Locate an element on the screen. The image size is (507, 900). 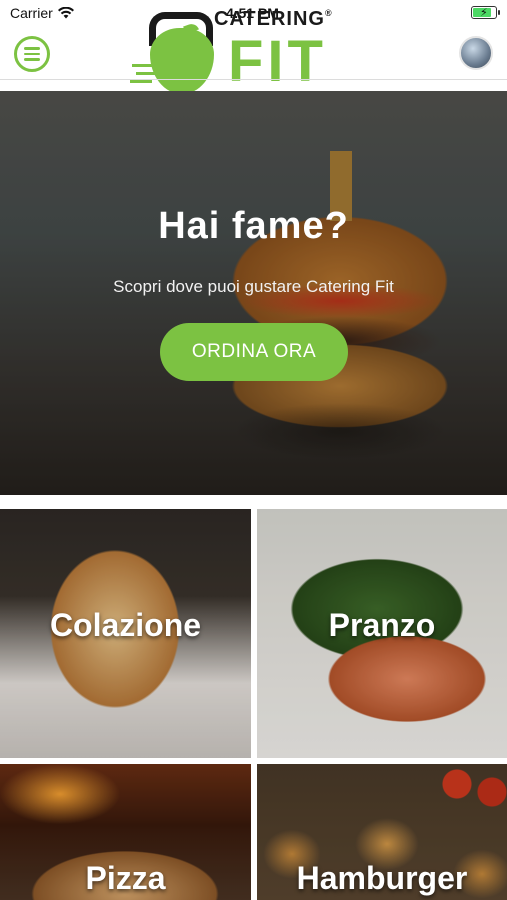
logo-catering-word: CATERING is located at coordinates (269, 19).